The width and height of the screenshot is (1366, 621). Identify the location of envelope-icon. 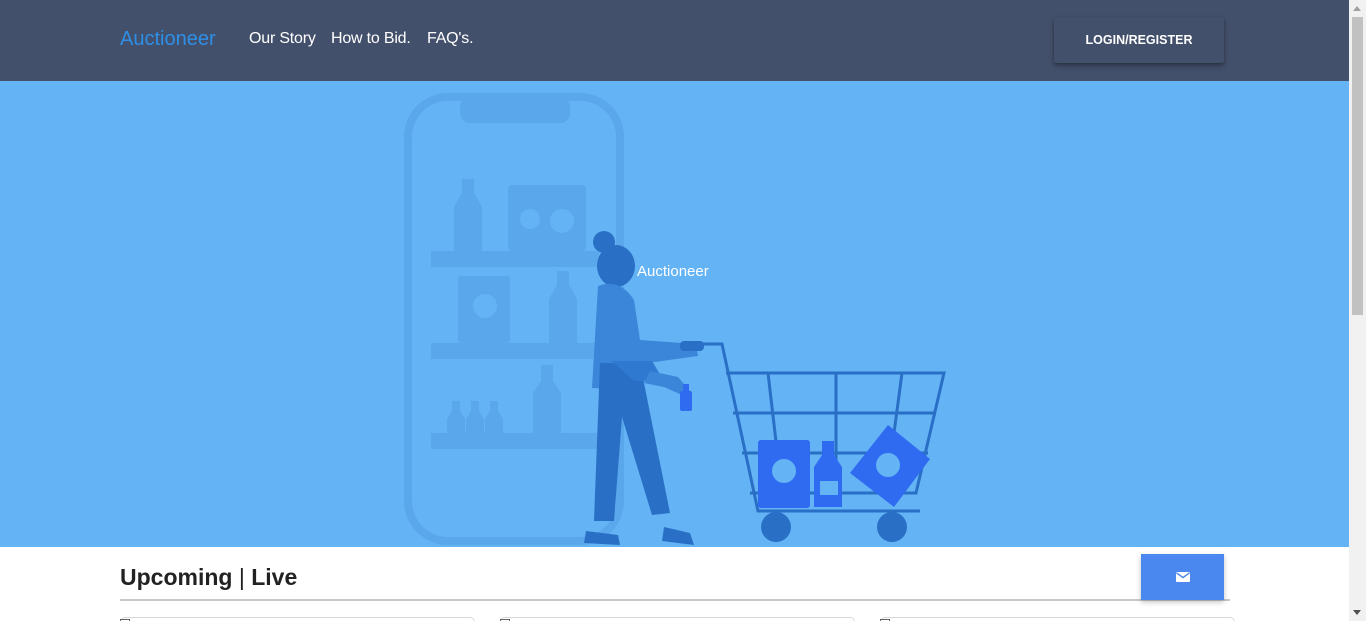
(1182, 577).